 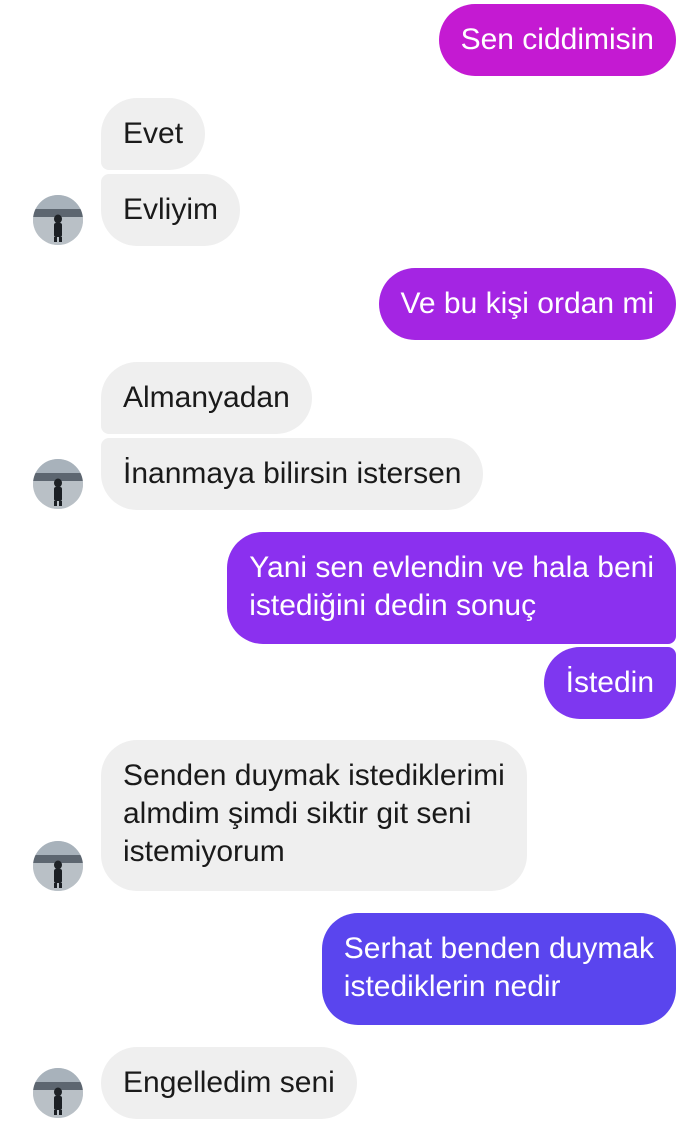 What do you see at coordinates (153, 134) in the screenshot?
I see `incoming-message-bubble: Evet` at bounding box center [153, 134].